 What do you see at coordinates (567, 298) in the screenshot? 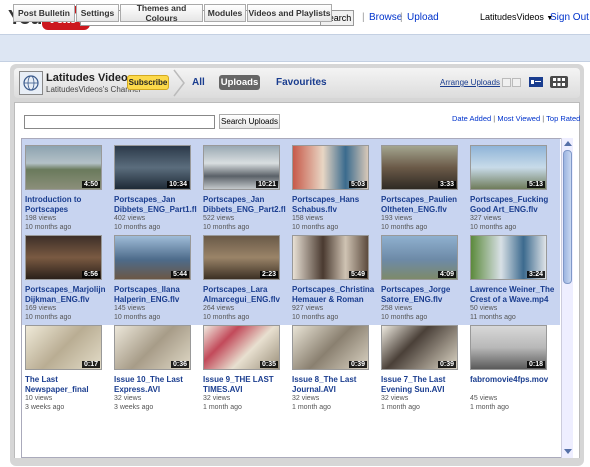
I see `scrollbar` at bounding box center [567, 298].